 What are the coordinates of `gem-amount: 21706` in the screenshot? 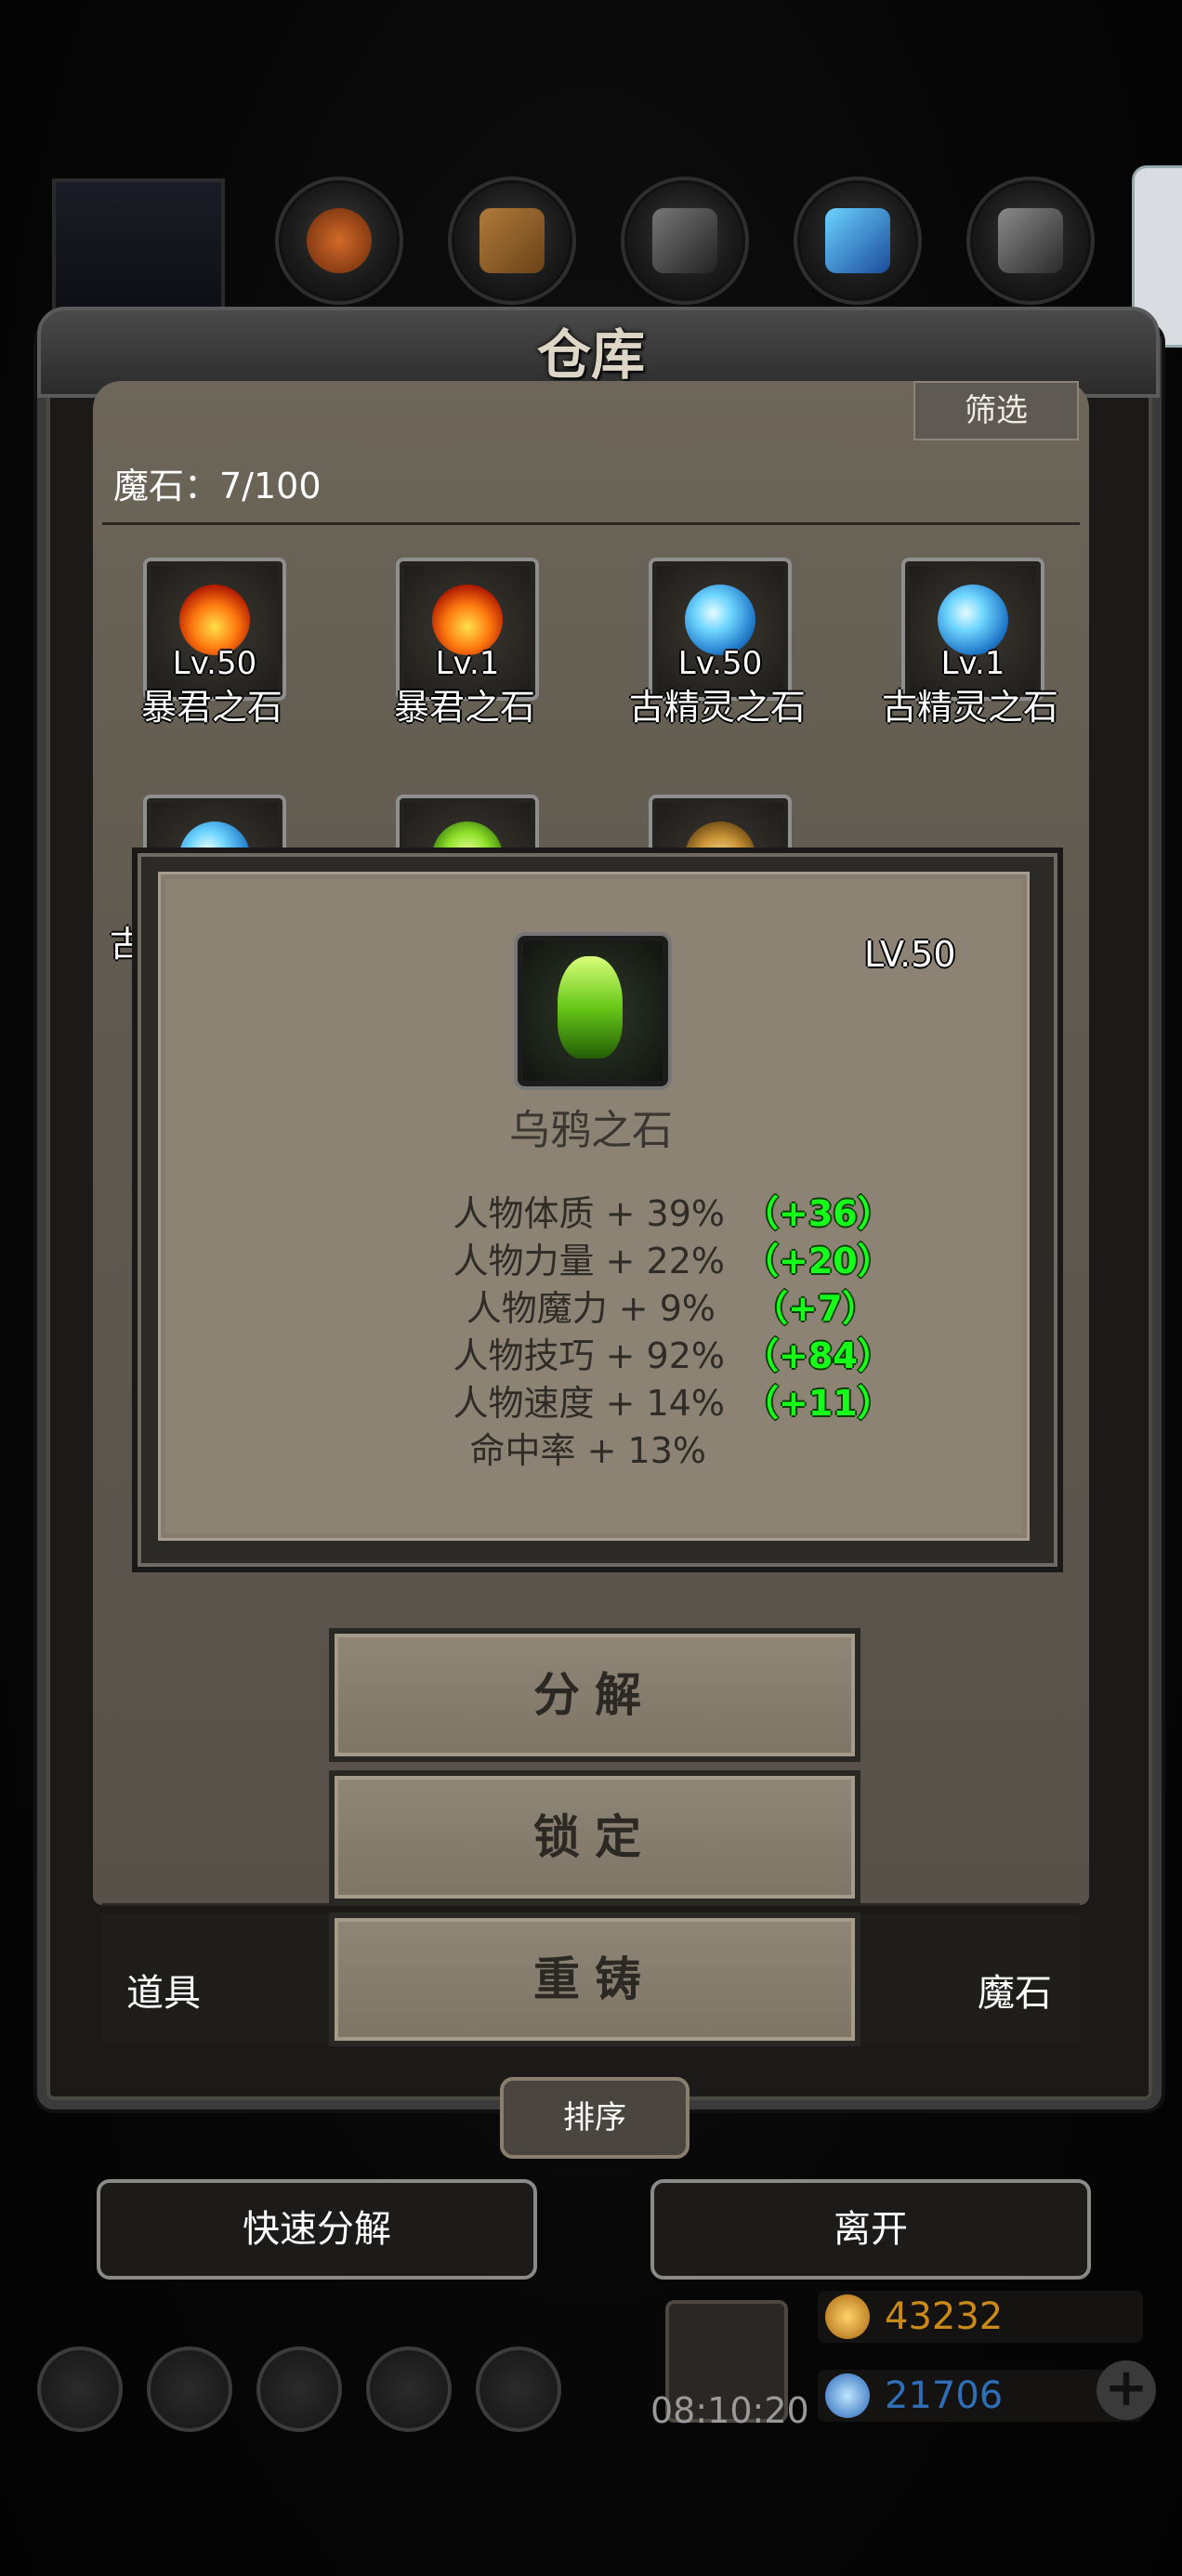 It's located at (944, 2395).